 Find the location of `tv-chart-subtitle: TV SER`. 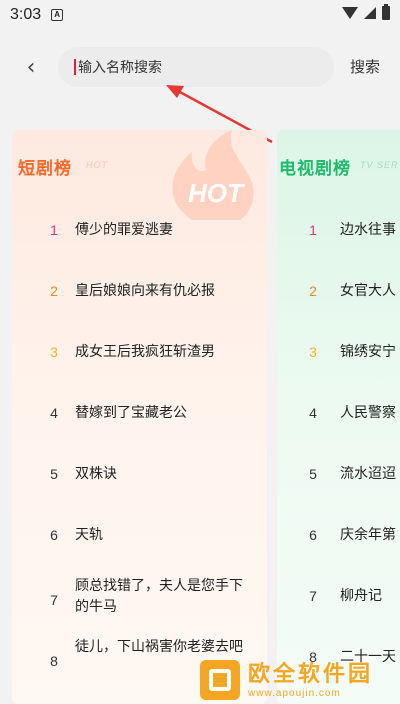

tv-chart-subtitle: TV SER is located at coordinates (379, 165).